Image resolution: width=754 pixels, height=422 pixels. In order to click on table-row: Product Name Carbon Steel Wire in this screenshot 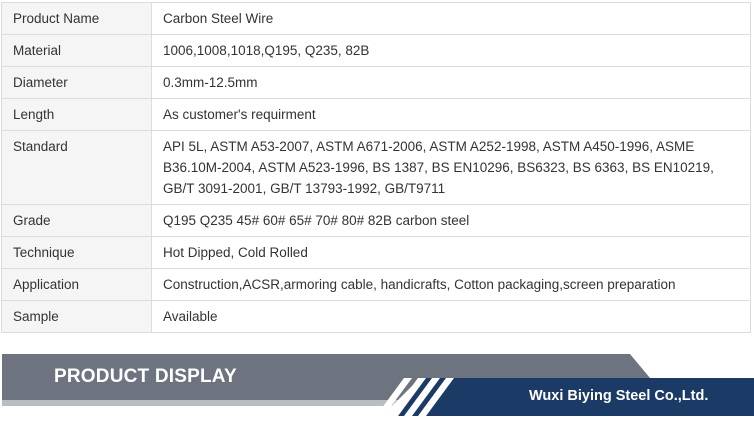, I will do `click(376, 18)`.